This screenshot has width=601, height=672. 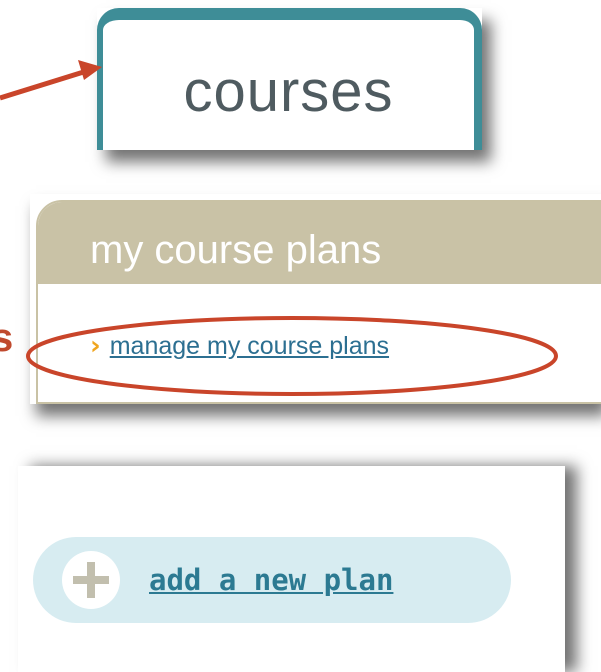 What do you see at coordinates (45, 84) in the screenshot?
I see `annotation-arrow` at bounding box center [45, 84].